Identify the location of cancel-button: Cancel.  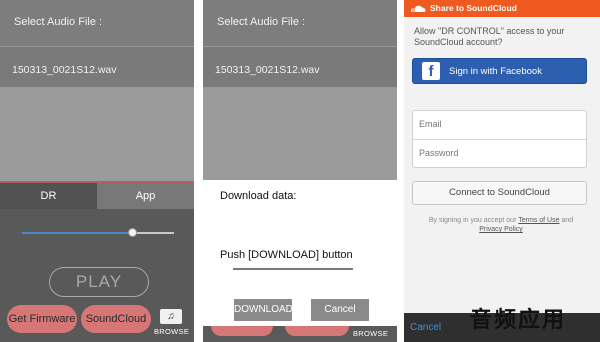
(340, 310).